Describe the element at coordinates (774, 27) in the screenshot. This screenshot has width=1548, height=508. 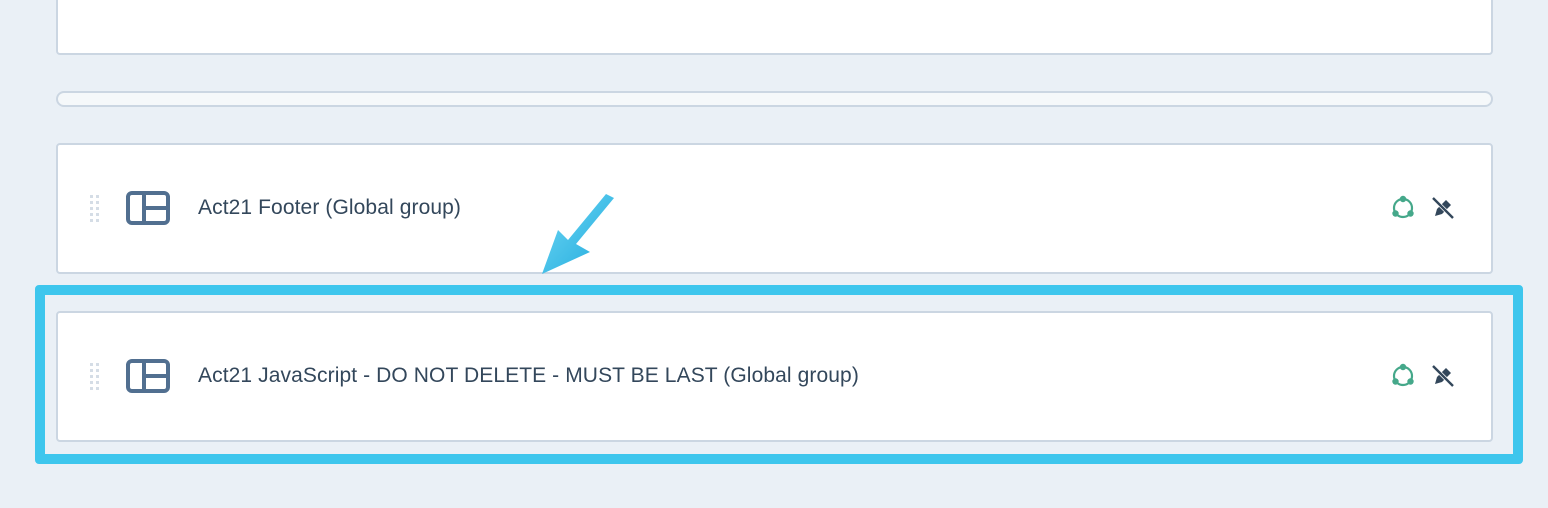
I see `module-card-partial` at that location.